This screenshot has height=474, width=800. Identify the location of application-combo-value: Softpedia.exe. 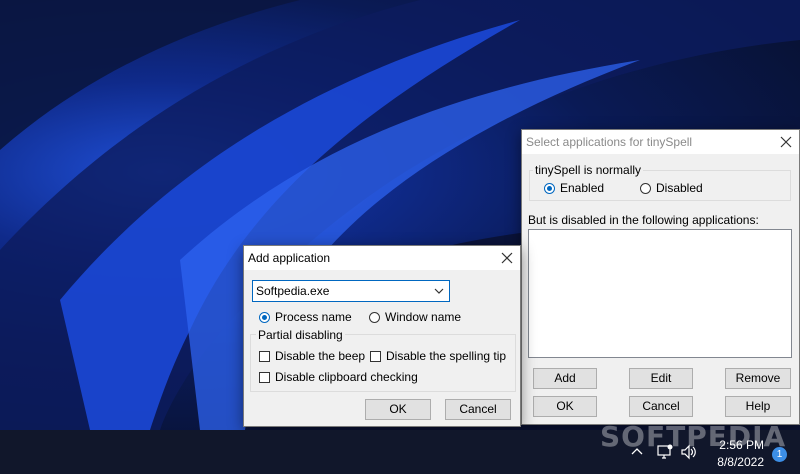
(293, 291).